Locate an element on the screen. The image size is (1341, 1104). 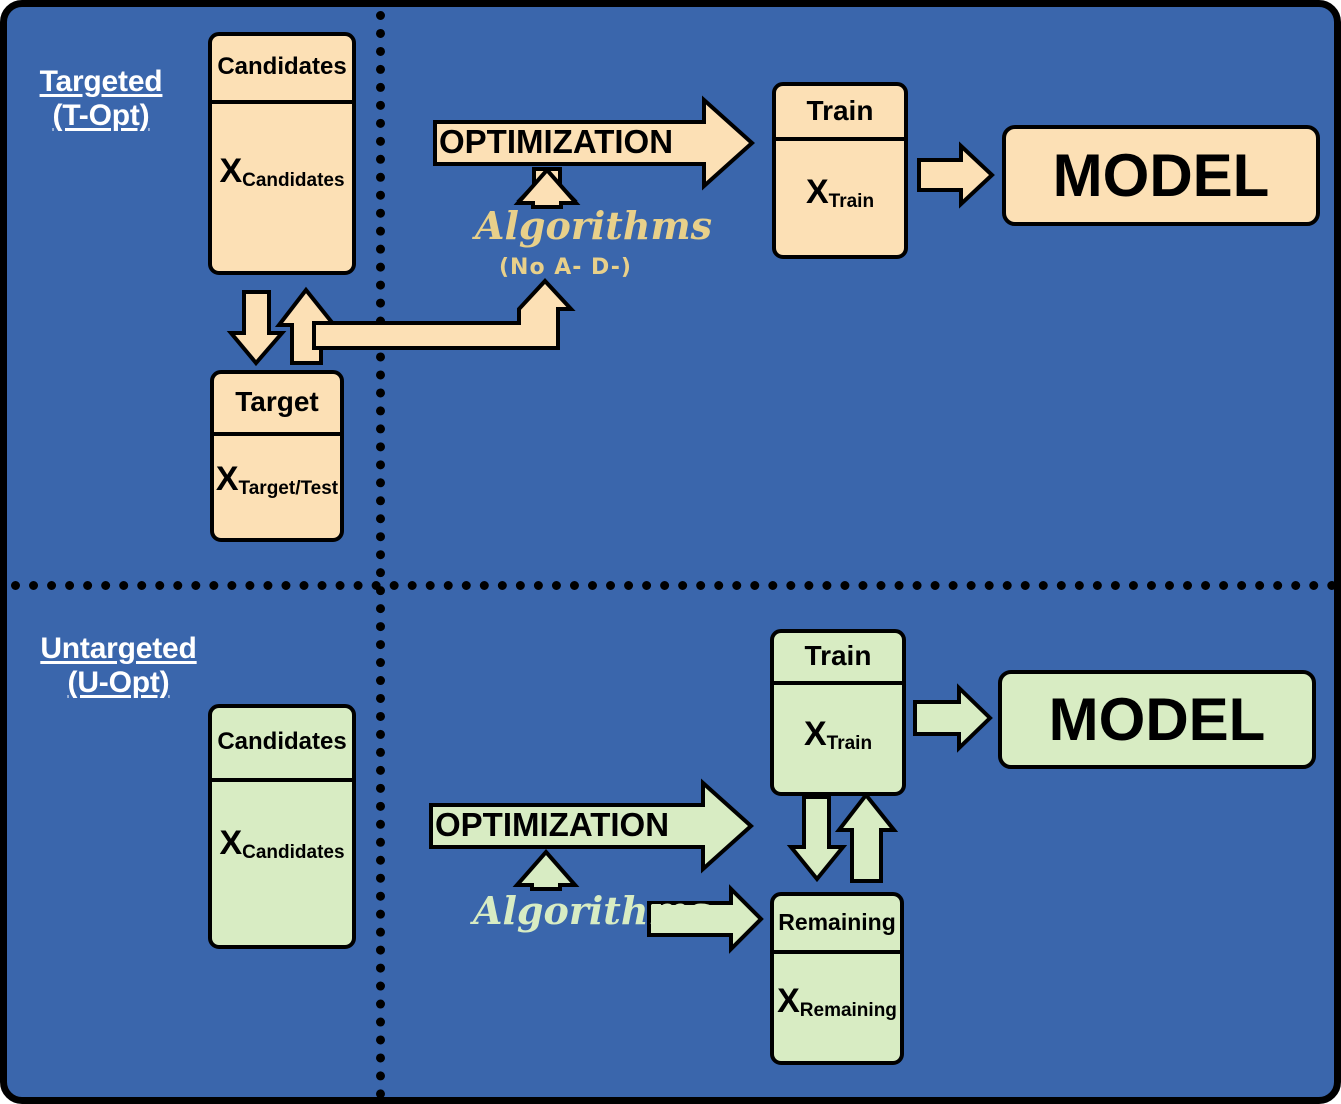
box-remaining-untargeted: Remaining XRemaining is located at coordinates (837, 978).